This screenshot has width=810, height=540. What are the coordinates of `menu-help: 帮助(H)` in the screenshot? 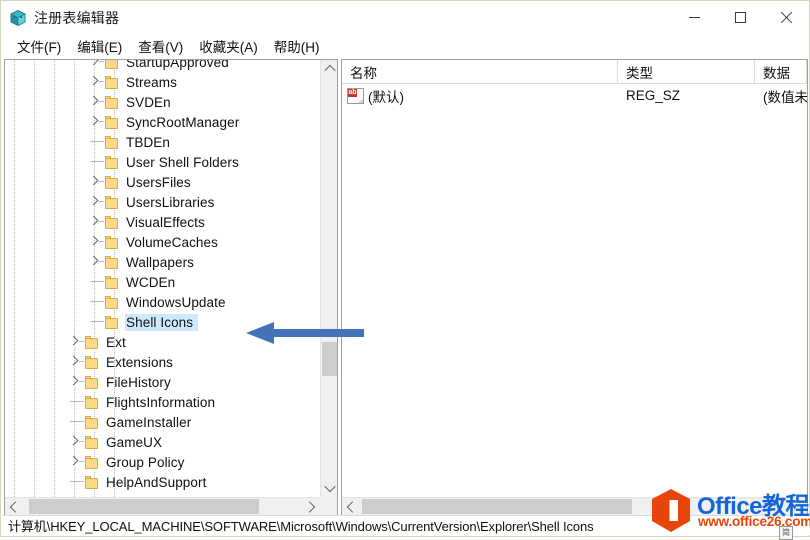 It's located at (297, 46).